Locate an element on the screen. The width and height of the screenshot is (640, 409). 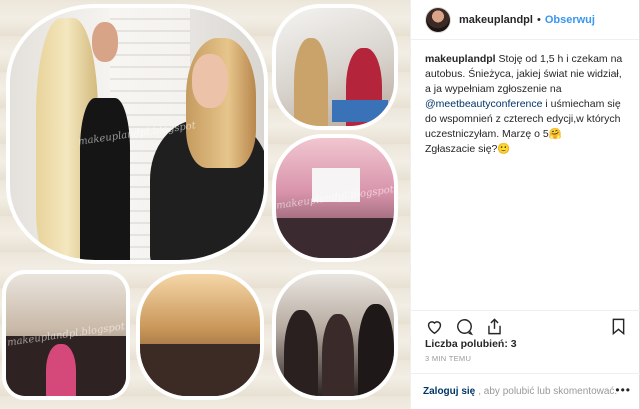
likes-count: Liczba polubień: 3 is located at coordinates (471, 344).